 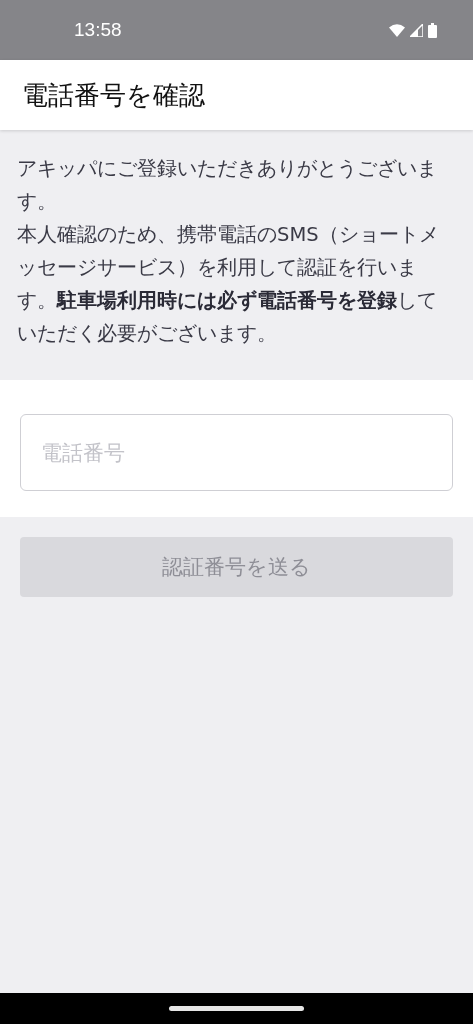 What do you see at coordinates (416, 30) in the screenshot?
I see `signal-icon` at bounding box center [416, 30].